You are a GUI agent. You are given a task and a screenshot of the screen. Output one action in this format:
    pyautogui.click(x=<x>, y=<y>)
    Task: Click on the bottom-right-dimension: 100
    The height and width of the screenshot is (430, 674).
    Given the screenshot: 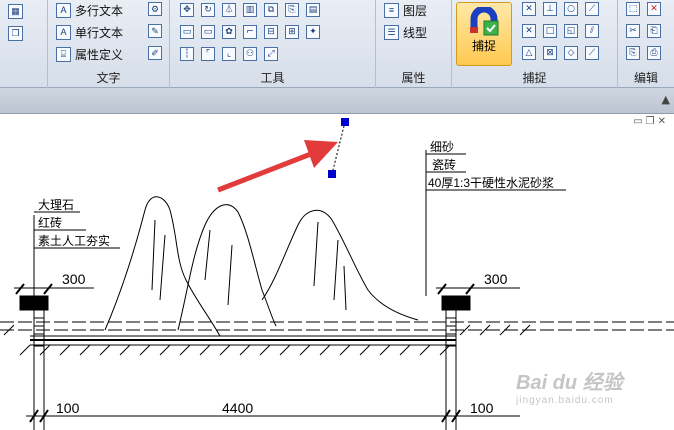 What is the action you would take?
    pyautogui.click(x=482, y=408)
    